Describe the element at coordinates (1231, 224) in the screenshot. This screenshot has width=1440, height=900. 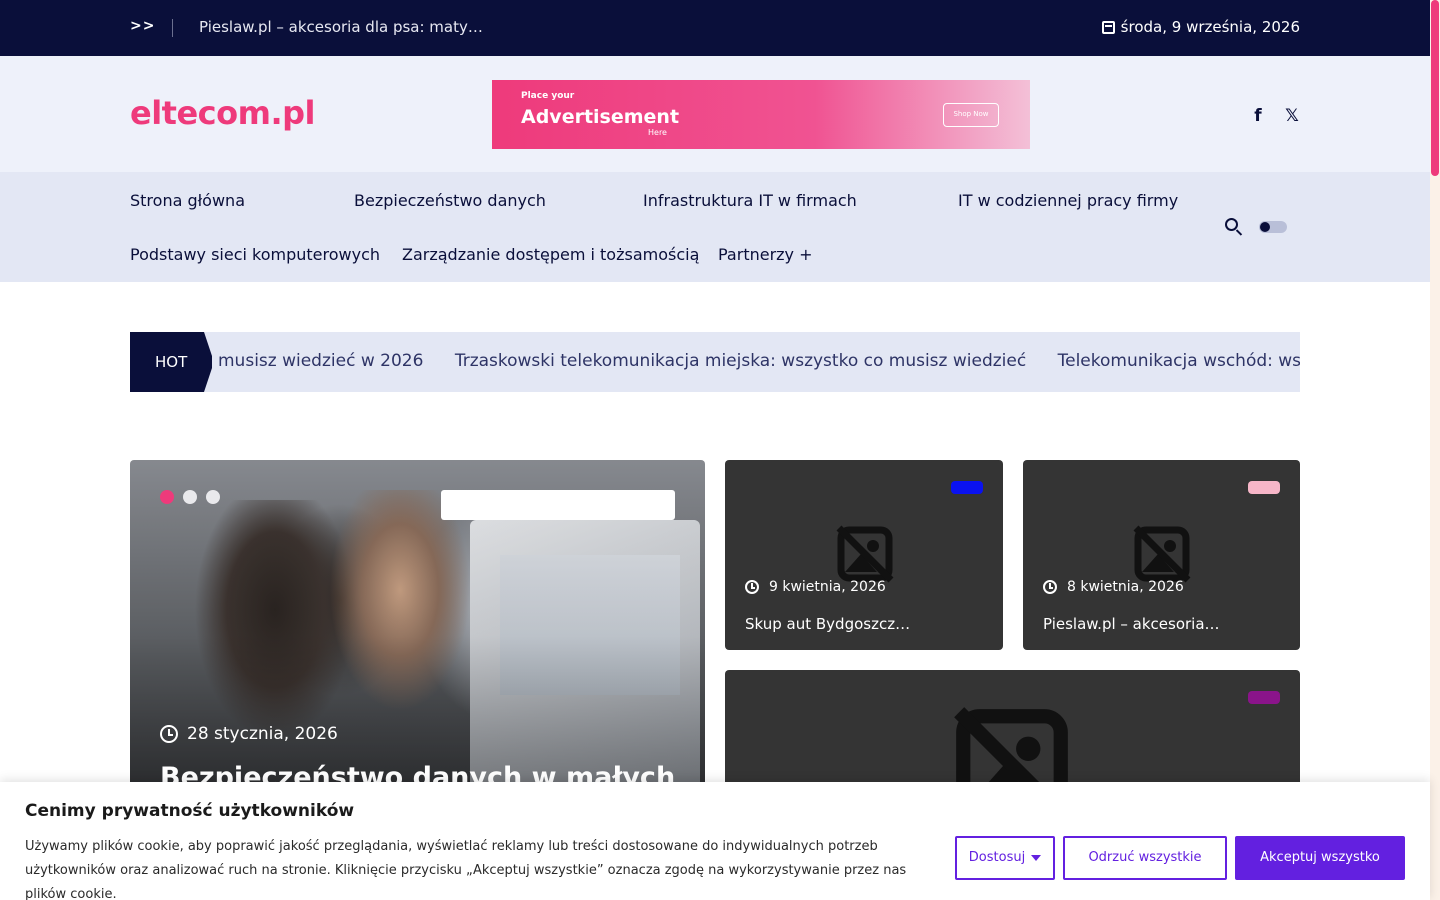
I see `search-icon` at that location.